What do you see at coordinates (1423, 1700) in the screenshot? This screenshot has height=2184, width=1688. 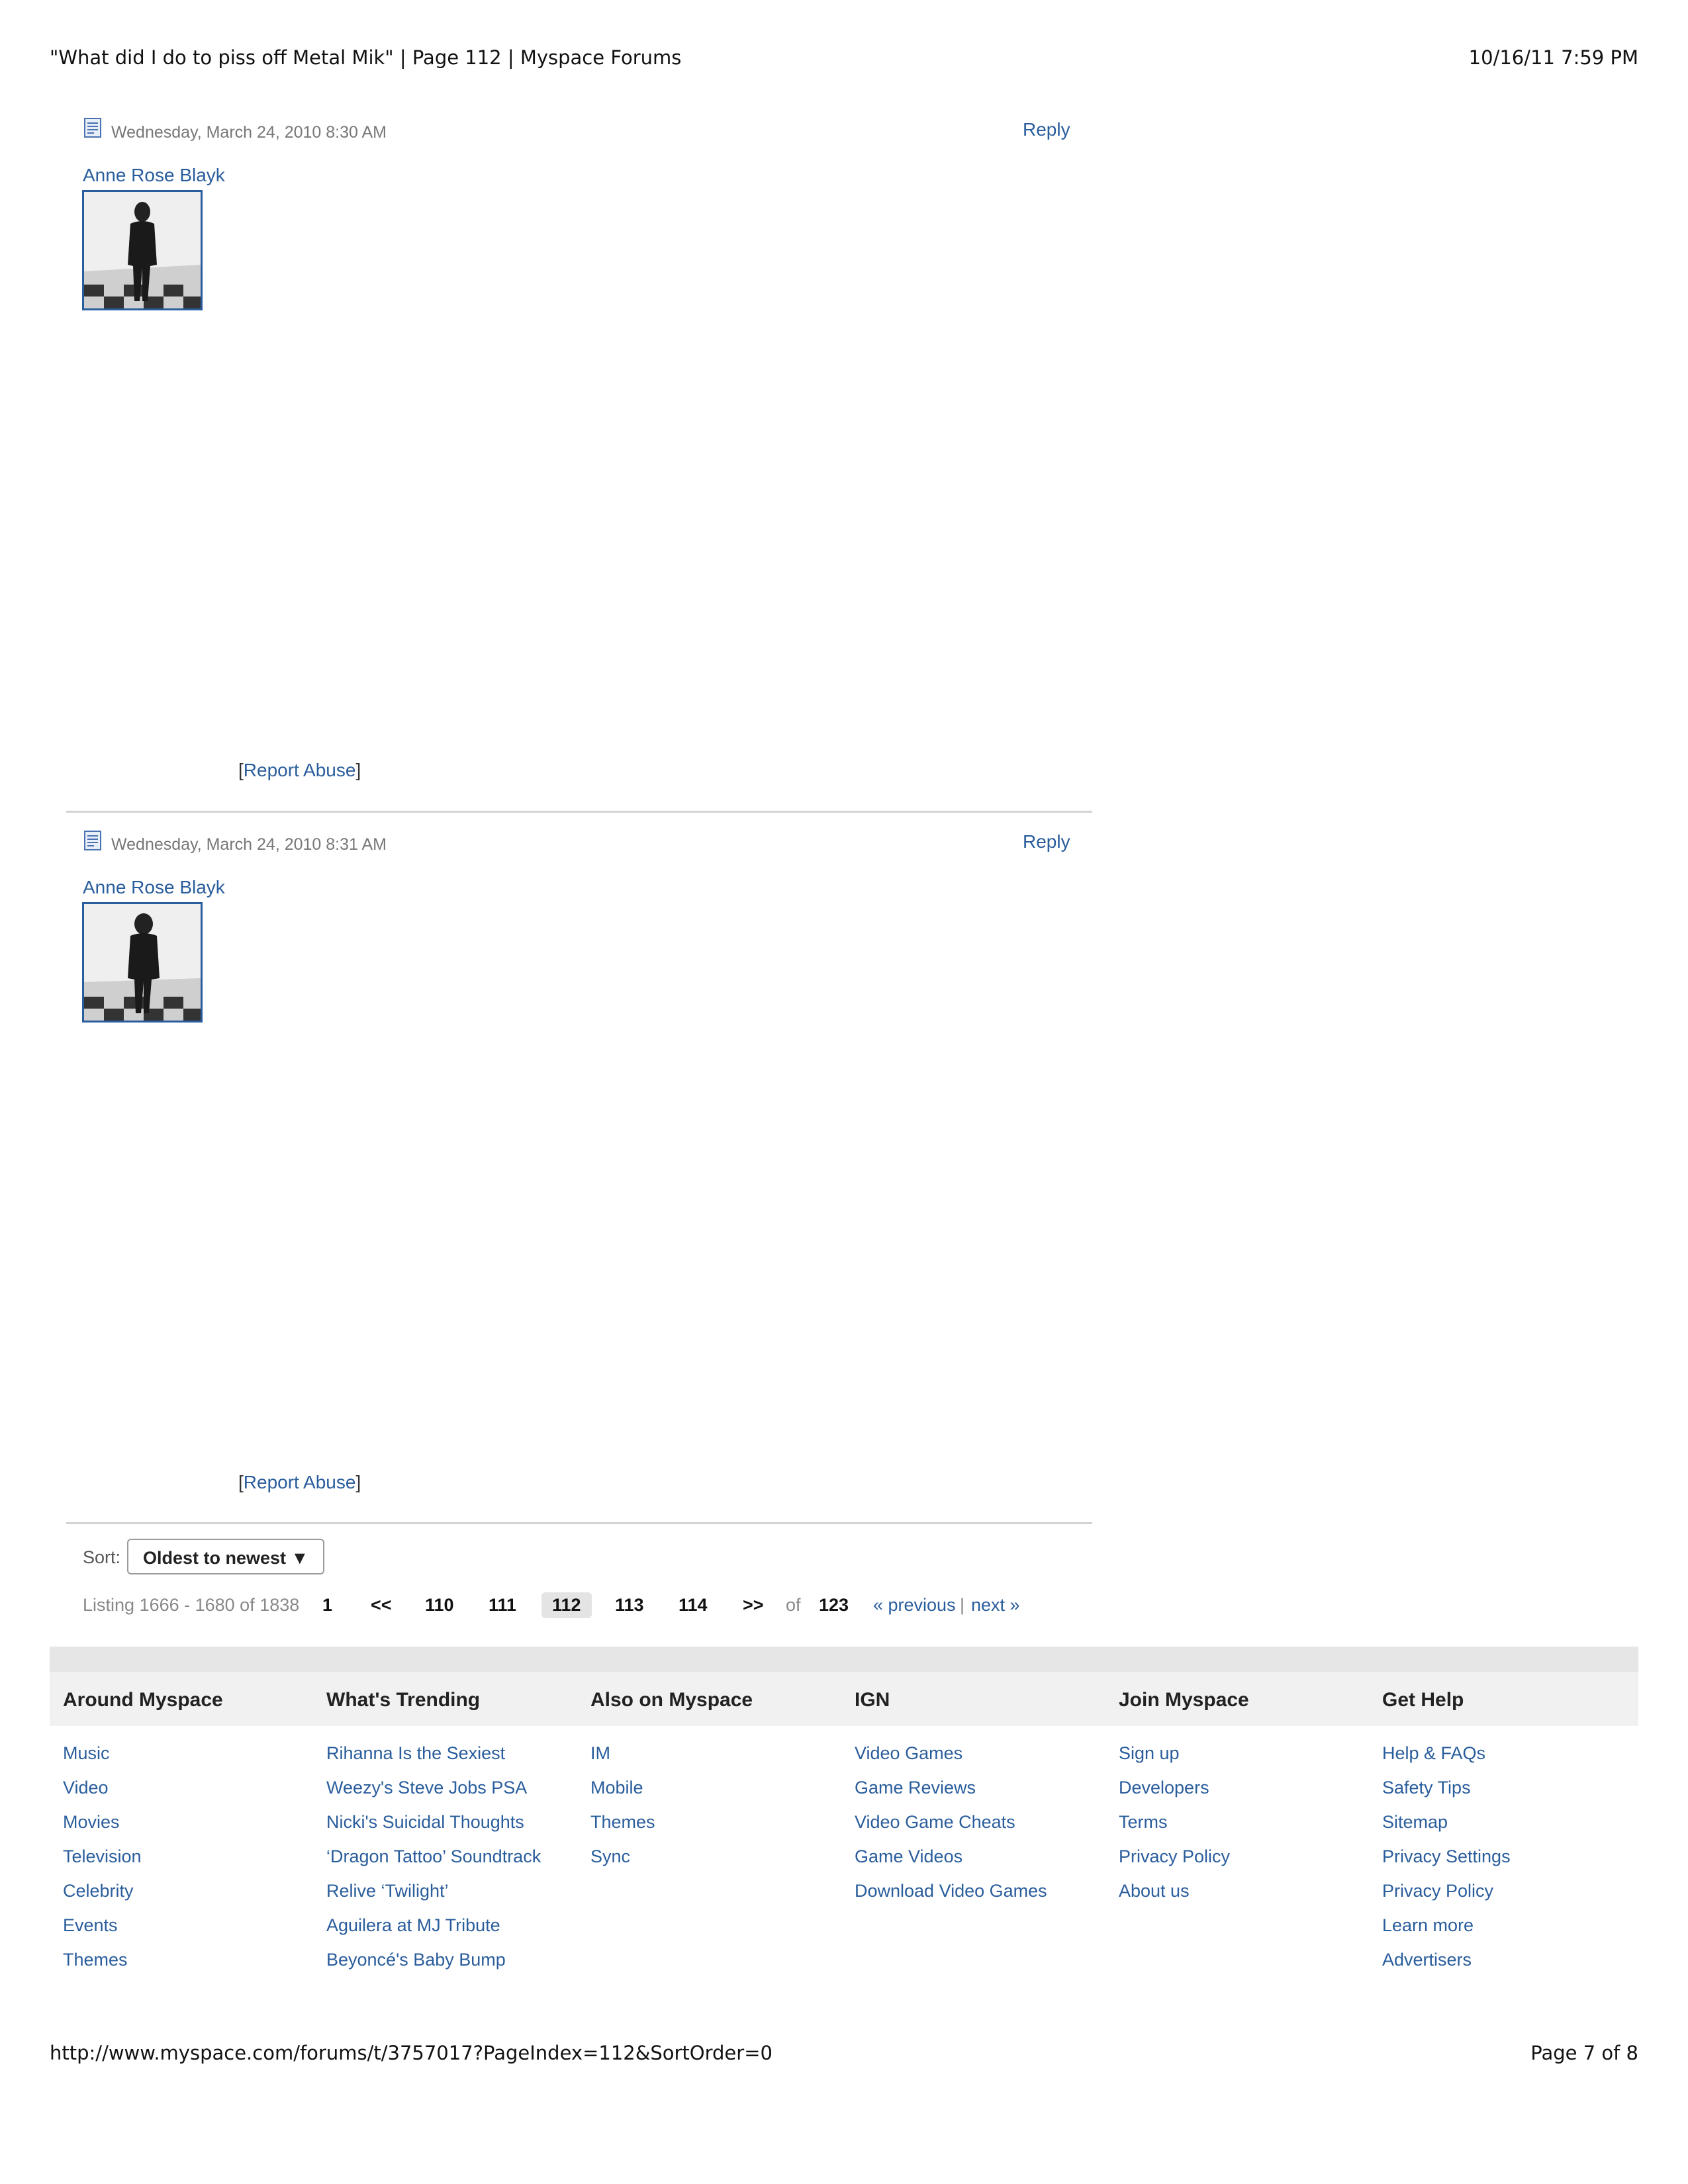 I see `footer-heading: Get Help` at bounding box center [1423, 1700].